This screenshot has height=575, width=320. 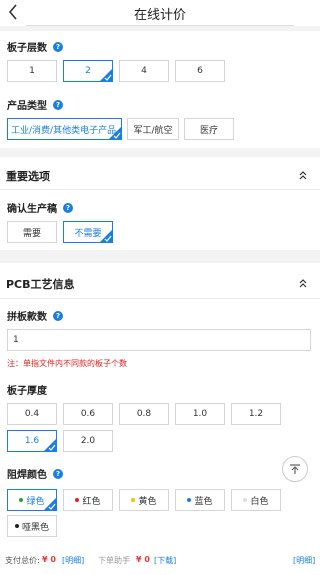 I want to click on page-title: 在线计价, so click(x=159, y=15).